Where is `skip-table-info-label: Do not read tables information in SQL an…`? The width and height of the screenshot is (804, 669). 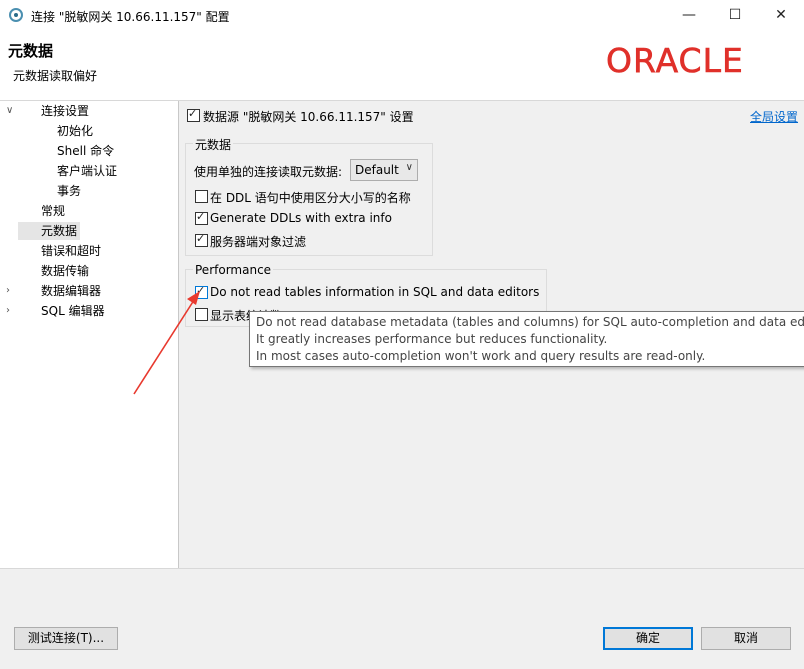
skip-table-info-label: Do not read tables information in SQL an… is located at coordinates (375, 292).